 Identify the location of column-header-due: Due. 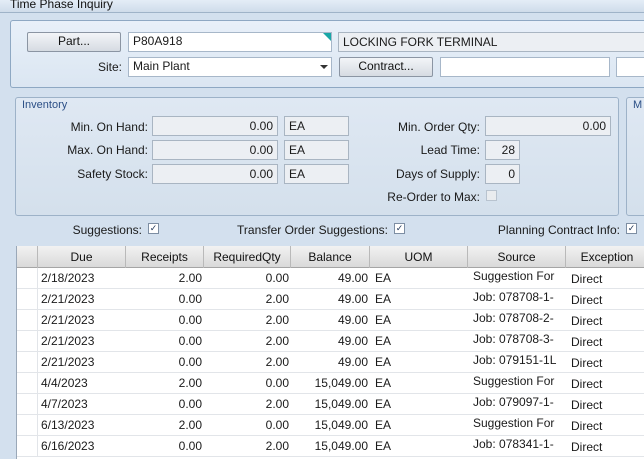
(82, 257).